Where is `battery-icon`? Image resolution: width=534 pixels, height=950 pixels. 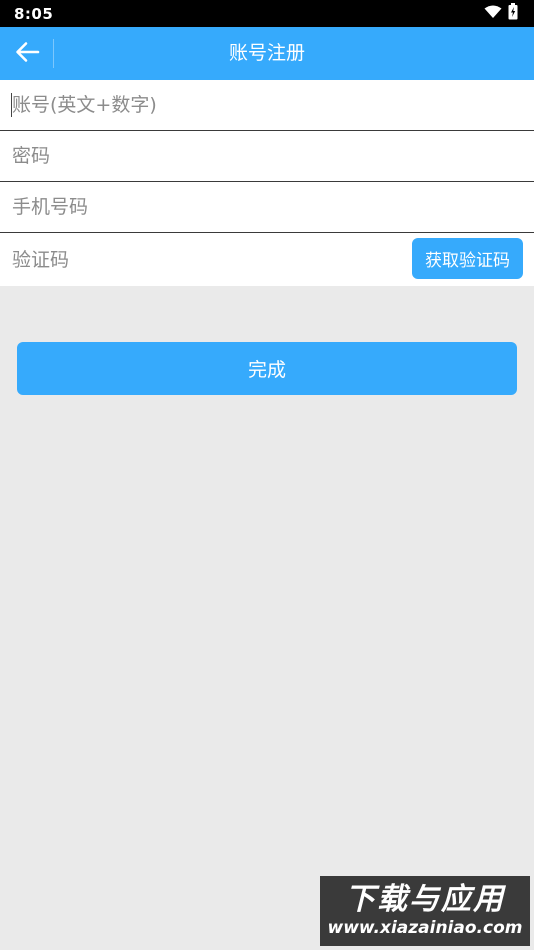
battery-icon is located at coordinates (513, 13).